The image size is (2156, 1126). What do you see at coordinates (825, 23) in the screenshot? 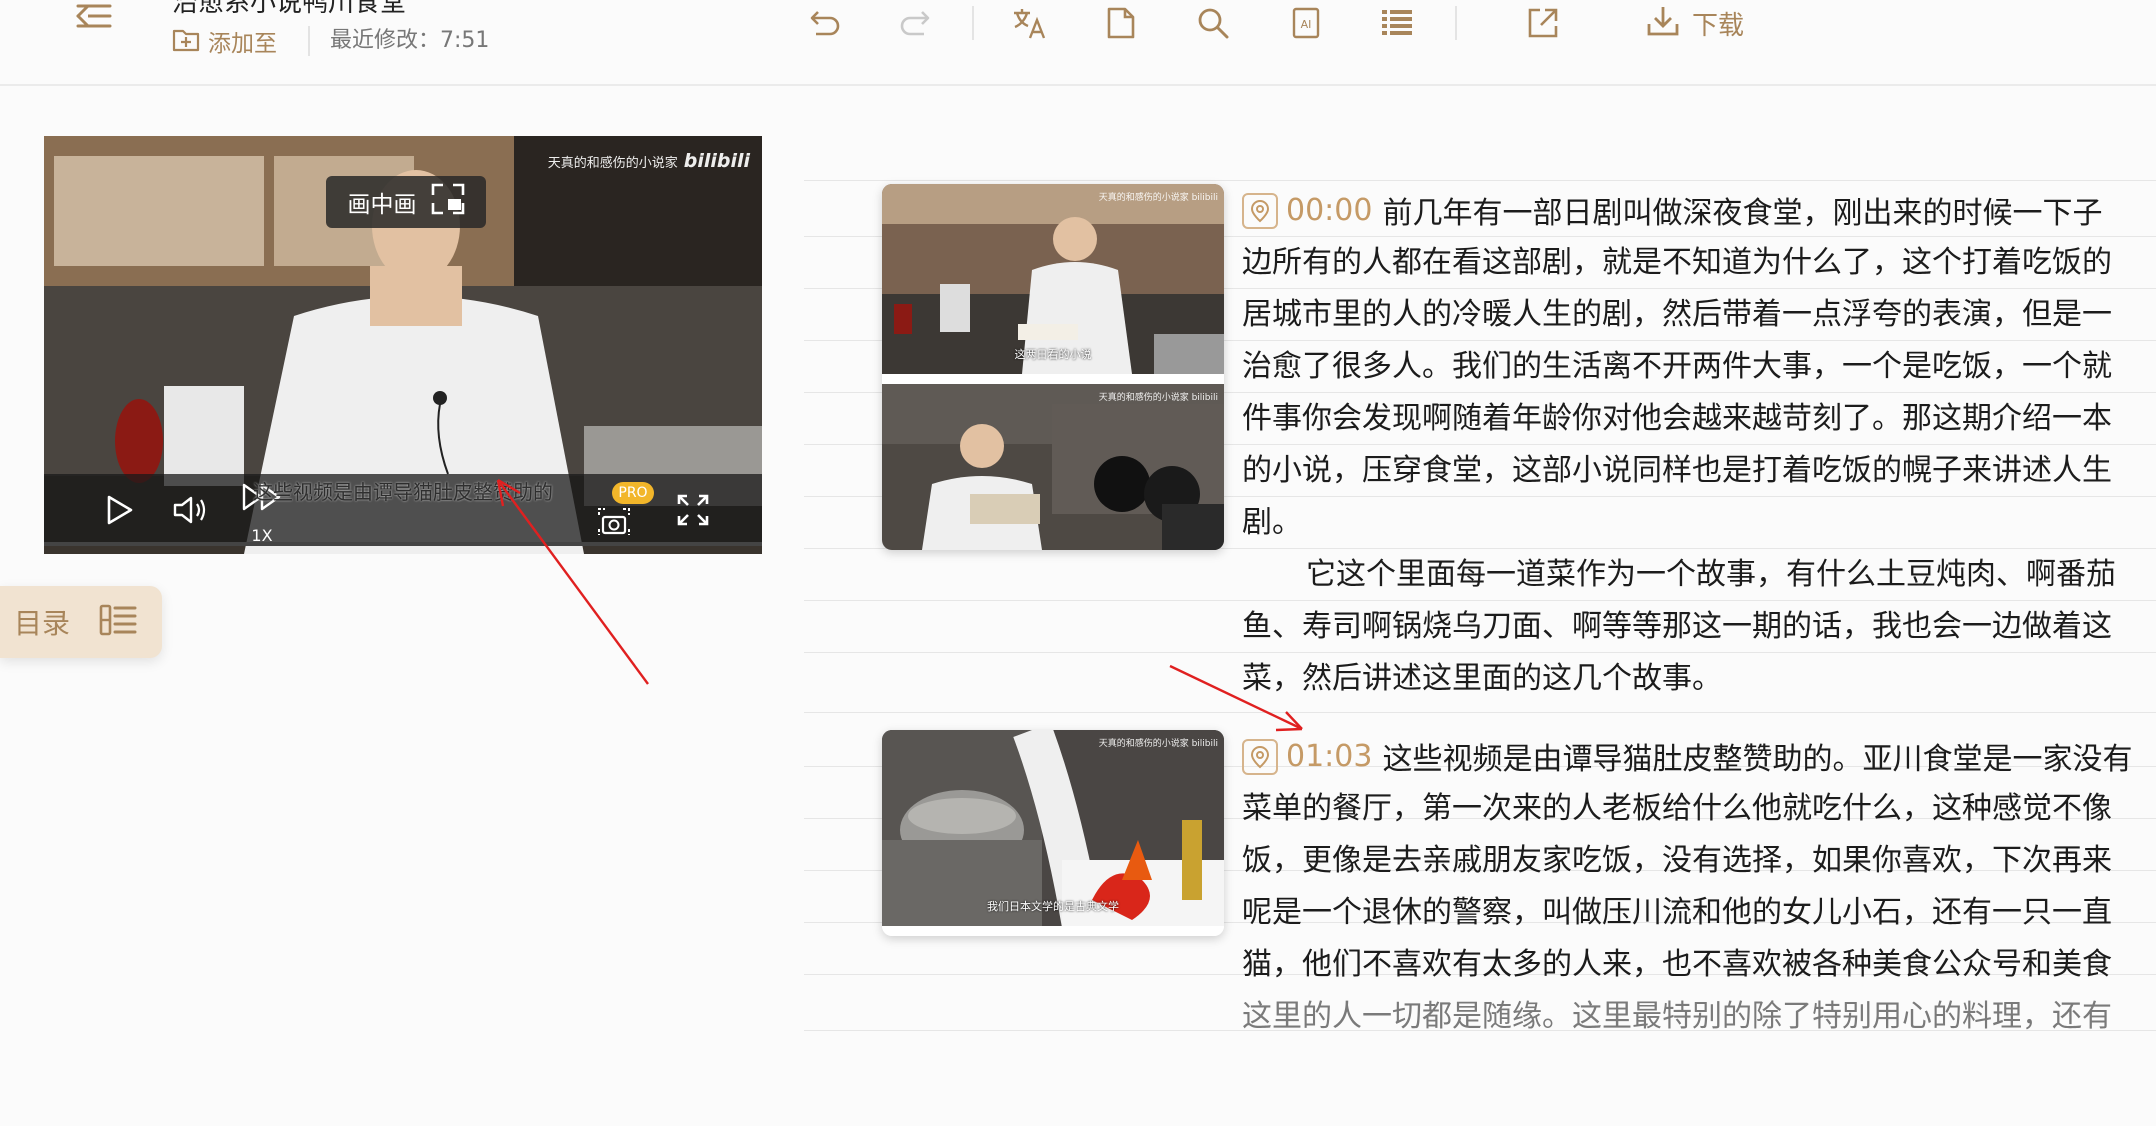
I see `undo-icon` at bounding box center [825, 23].